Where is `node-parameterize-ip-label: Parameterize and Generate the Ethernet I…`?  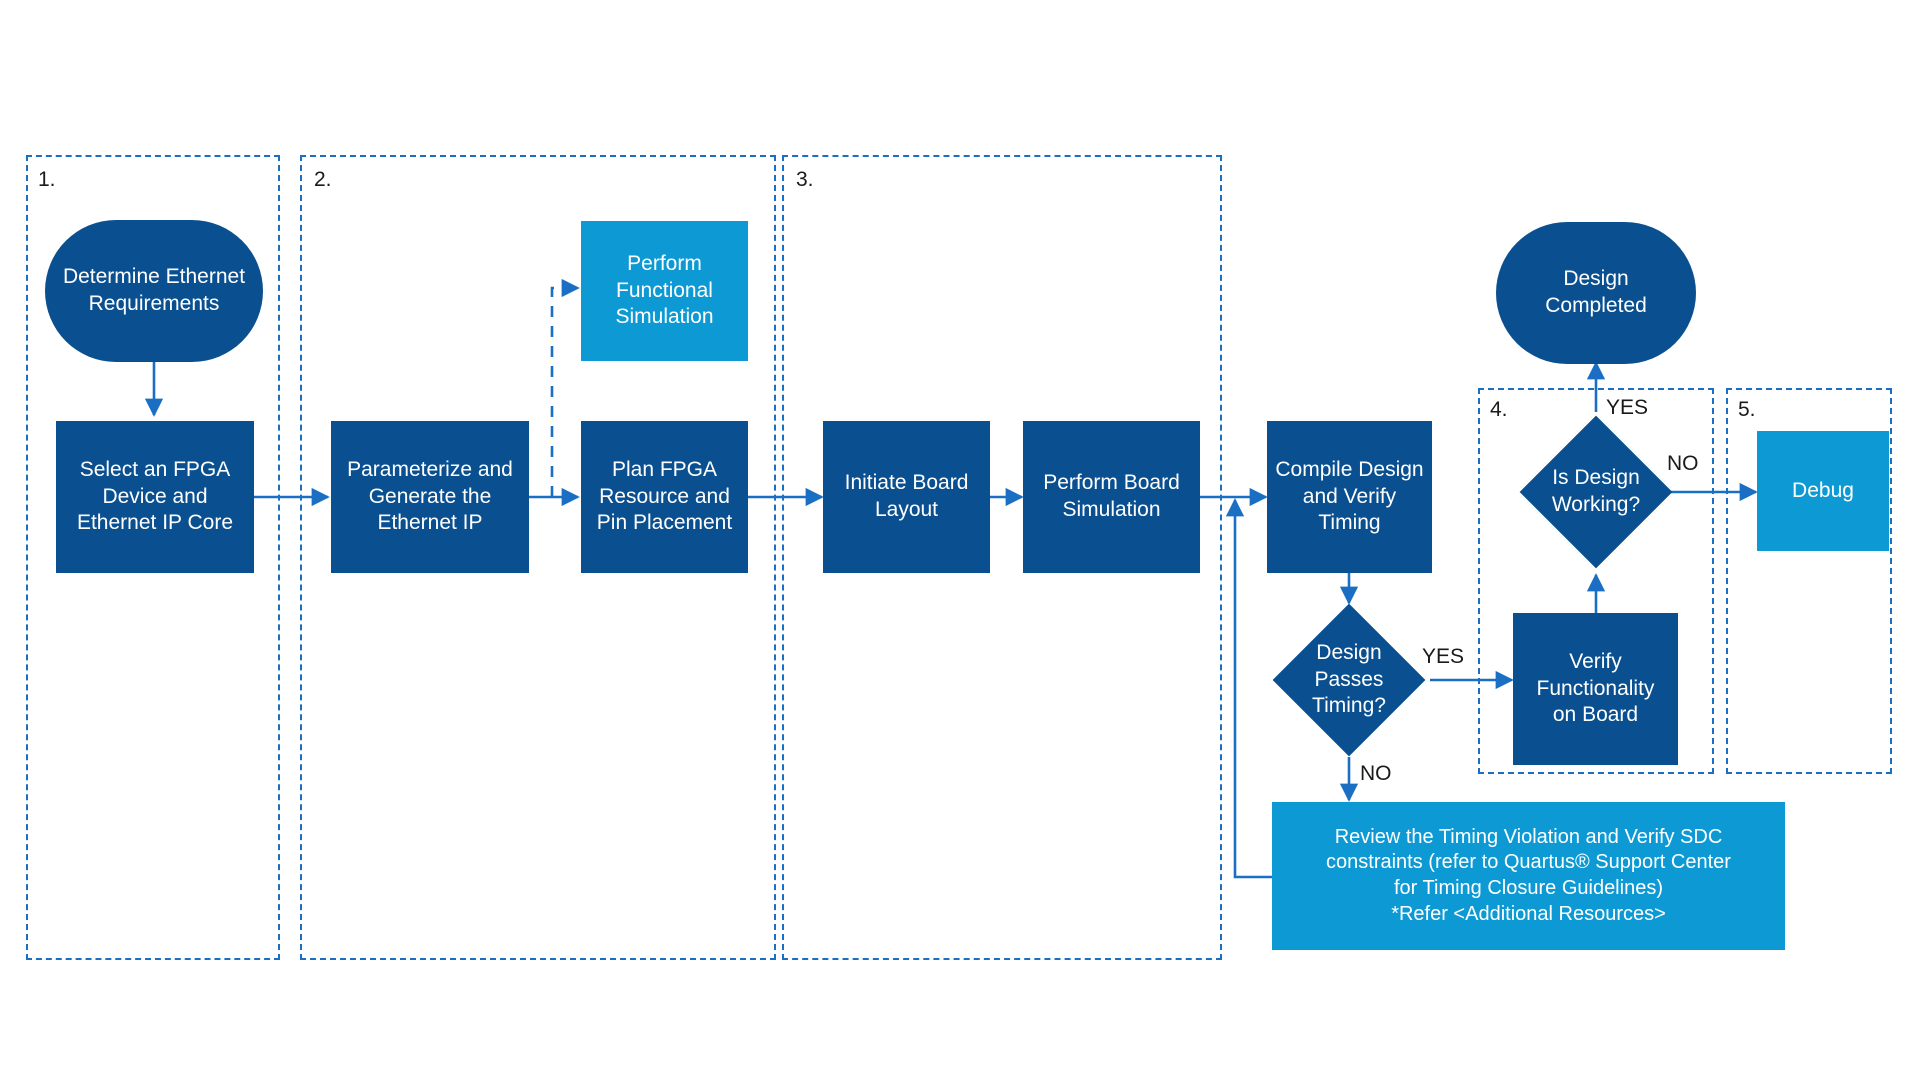
node-parameterize-ip-label: Parameterize and Generate the Ethernet I… is located at coordinates (430, 496).